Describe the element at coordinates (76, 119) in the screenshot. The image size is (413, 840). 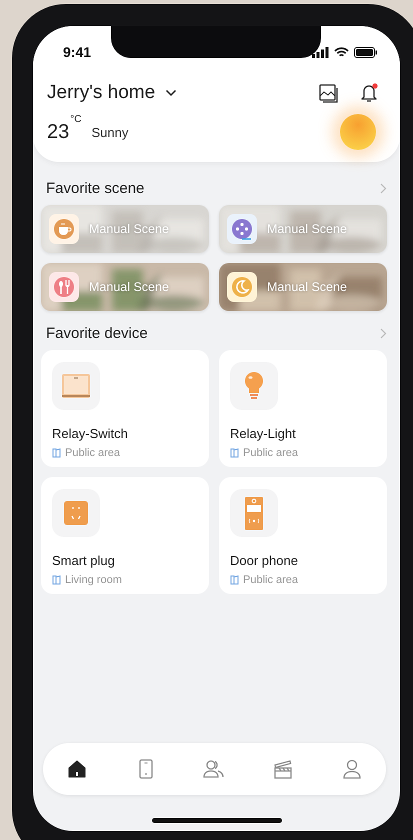
I see `temperature-unit: °C` at that location.